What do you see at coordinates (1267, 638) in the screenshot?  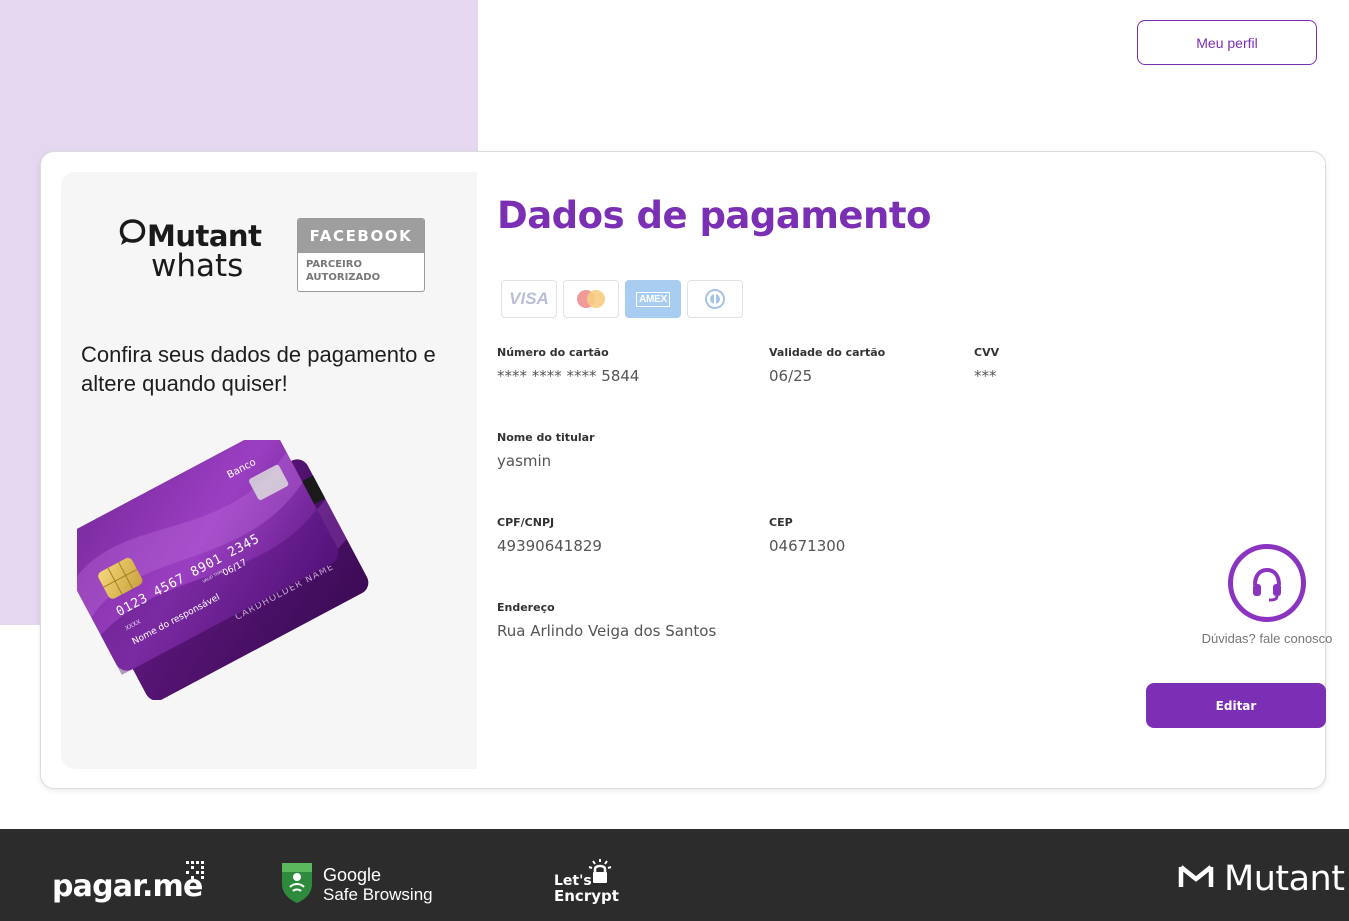 I see `help-text: Dúvidas? fale conosco` at bounding box center [1267, 638].